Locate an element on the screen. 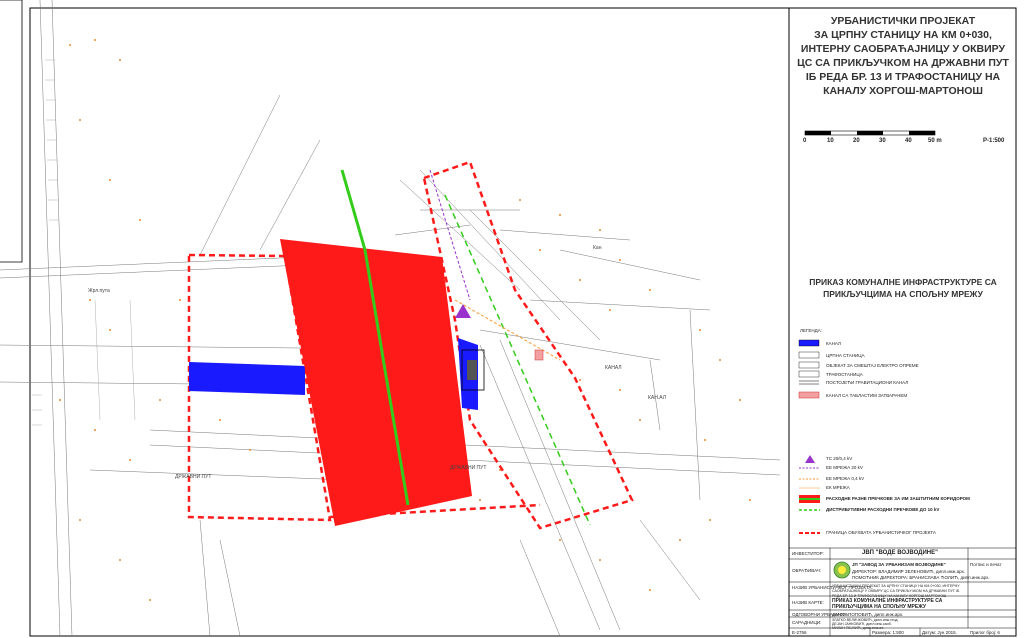  title-line: ЦС СА ПРИКЉУЧКОМ НА ДРЖАВНИ ПУТ is located at coordinates (903, 63).